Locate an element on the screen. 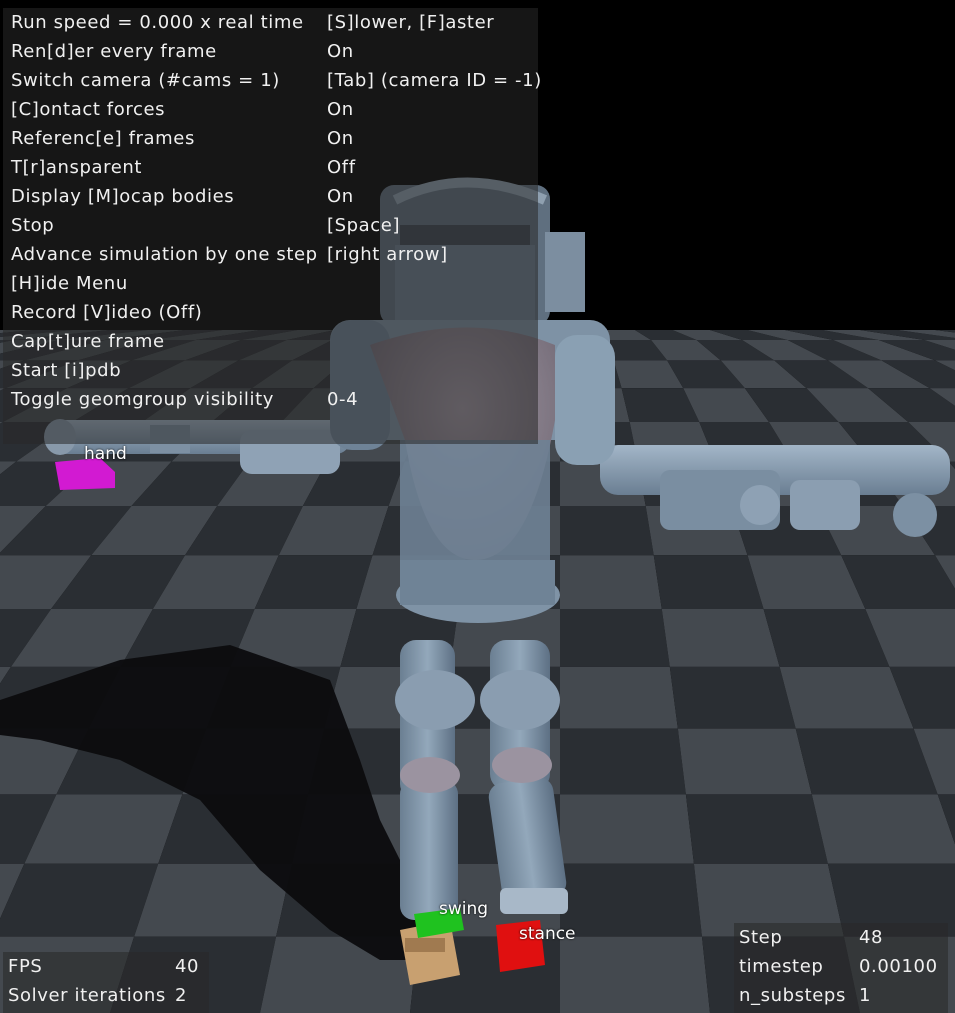  stat-timestep-value: 0.00100 is located at coordinates (898, 966).